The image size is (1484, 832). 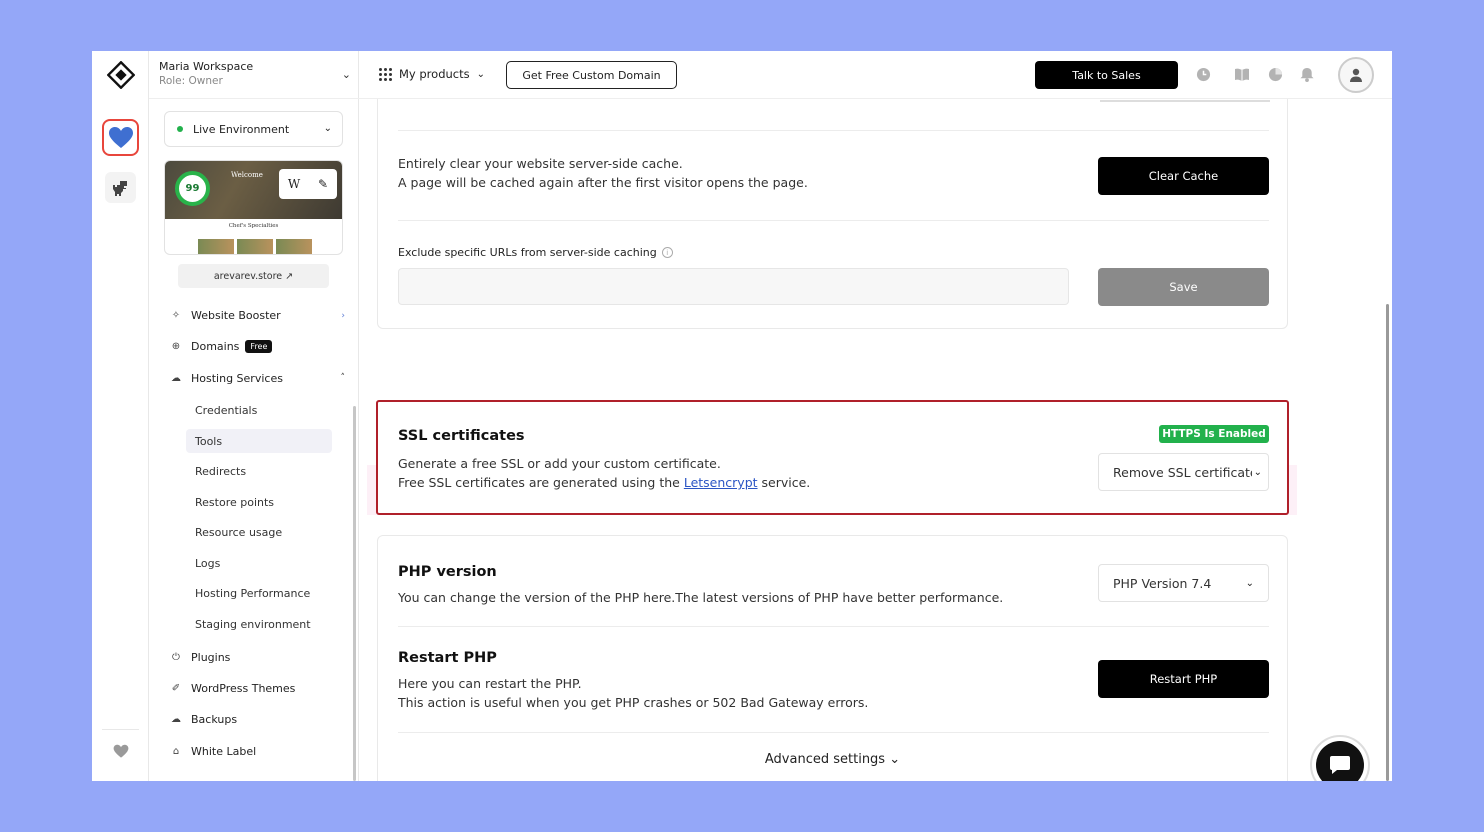 What do you see at coordinates (176, 346) in the screenshot?
I see `globe-icon: ⊕` at bounding box center [176, 346].